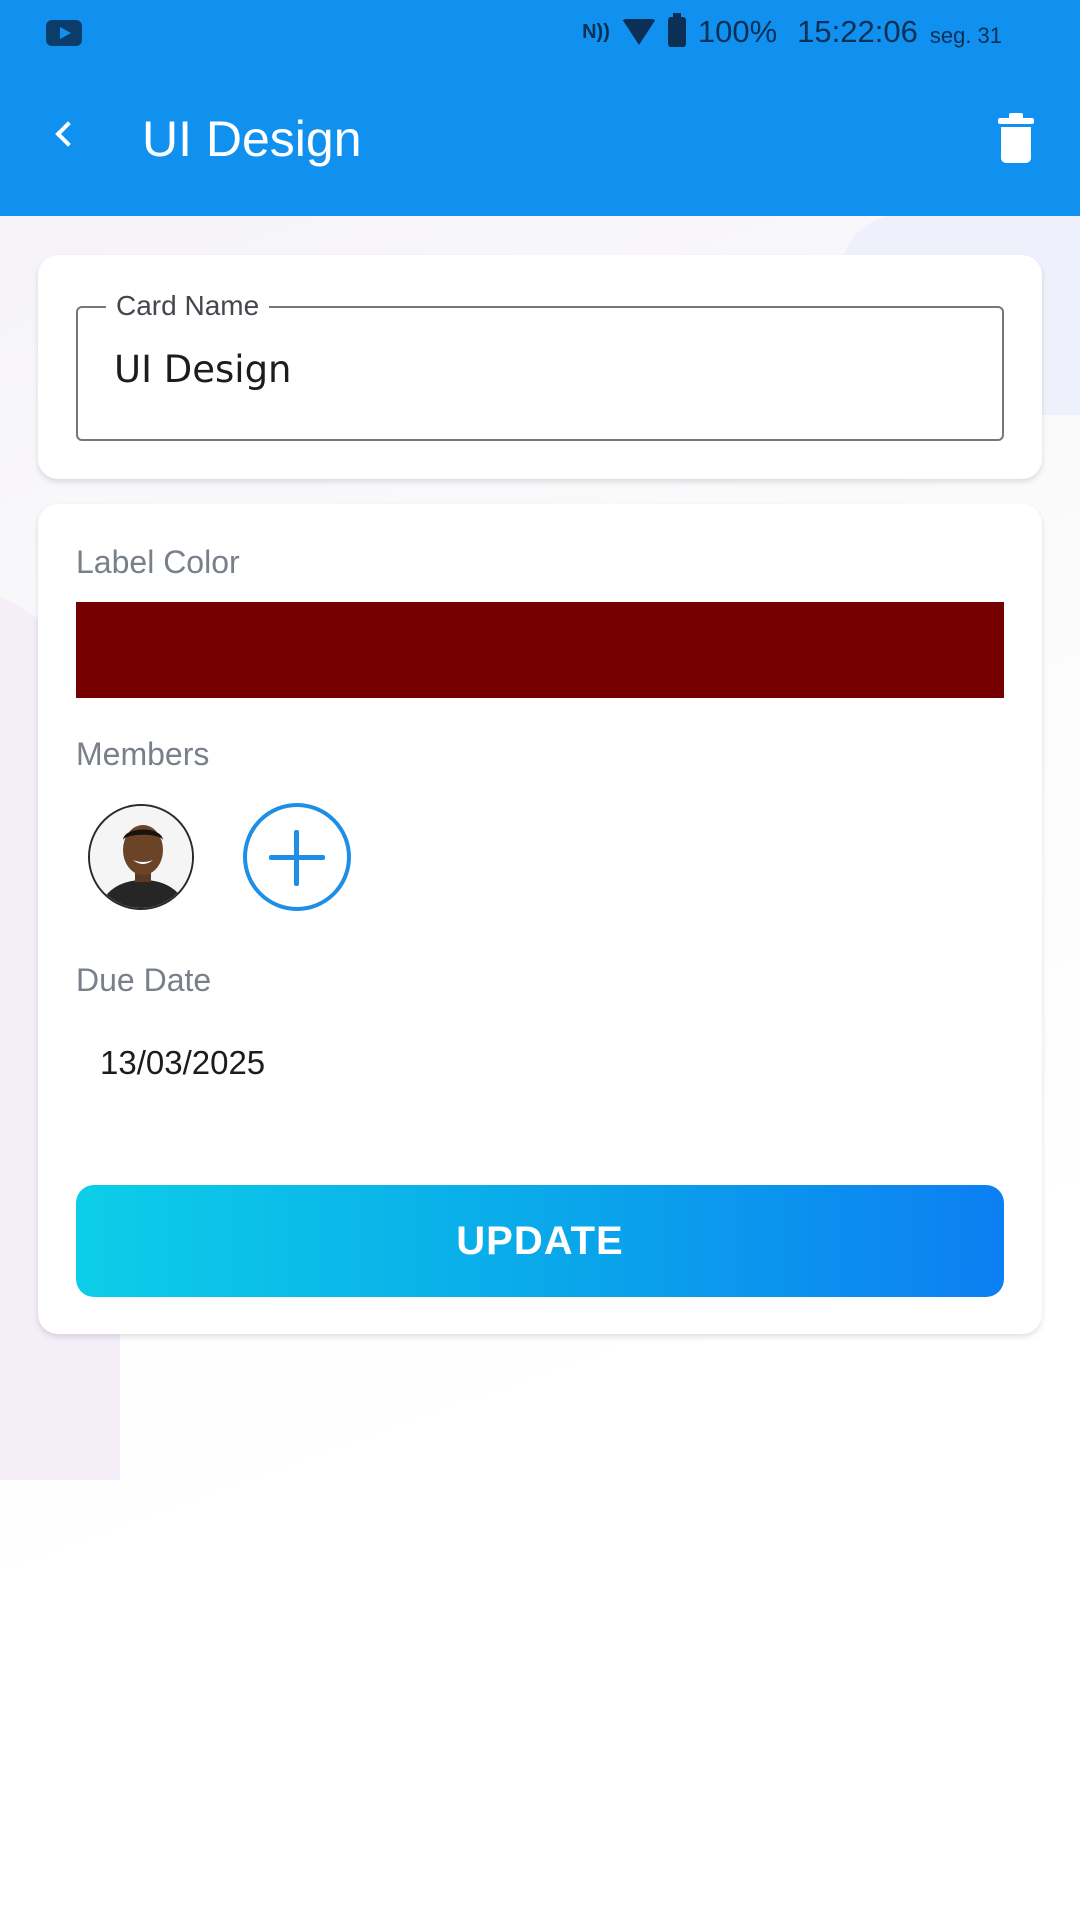 This screenshot has width=1080, height=1920. What do you see at coordinates (144, 980) in the screenshot?
I see `due-date-title: Due Date` at bounding box center [144, 980].